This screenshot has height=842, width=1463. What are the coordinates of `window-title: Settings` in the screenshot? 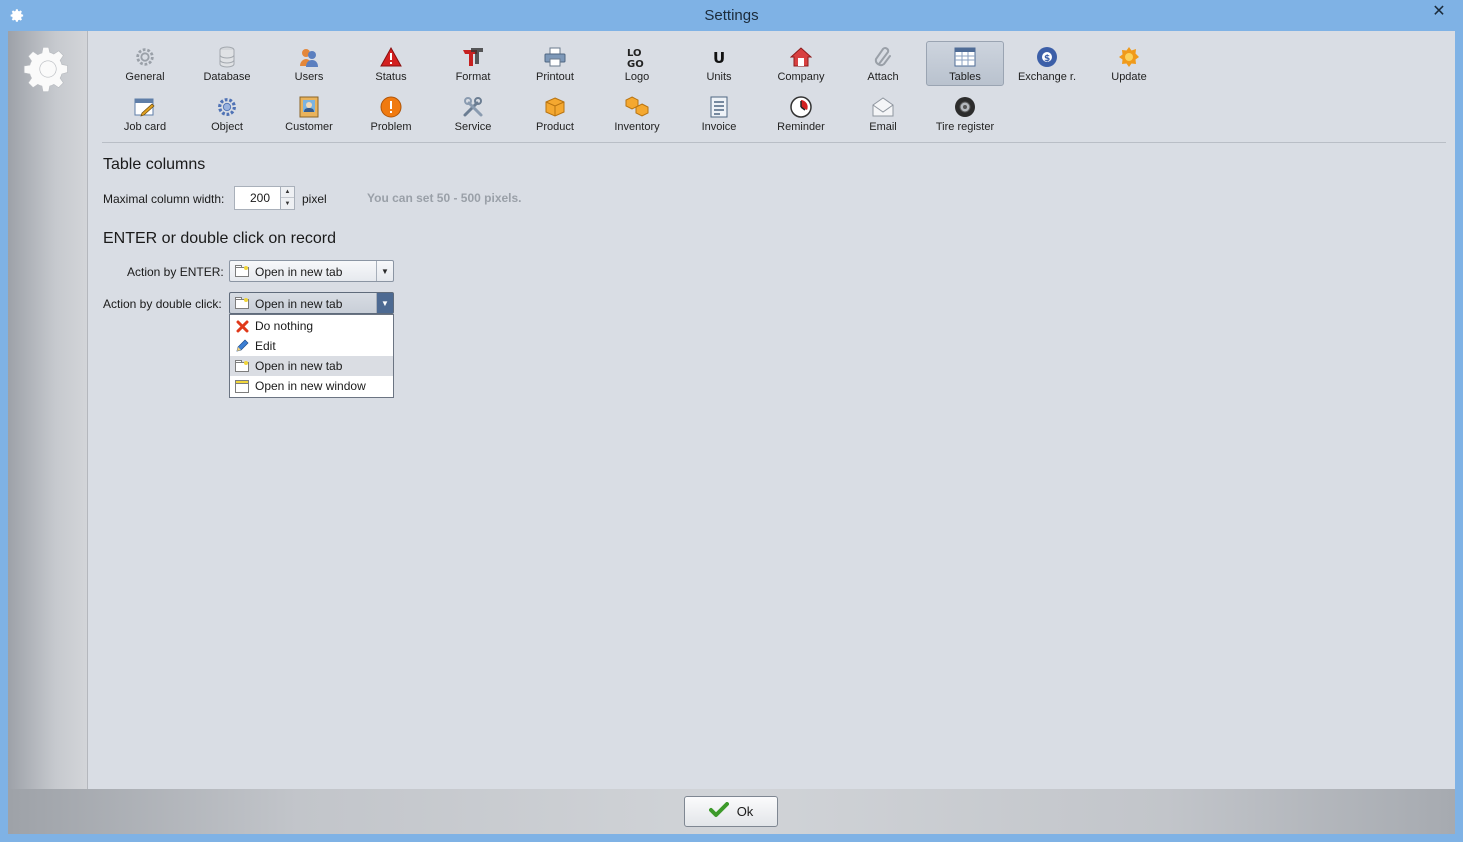 It's located at (731, 15).